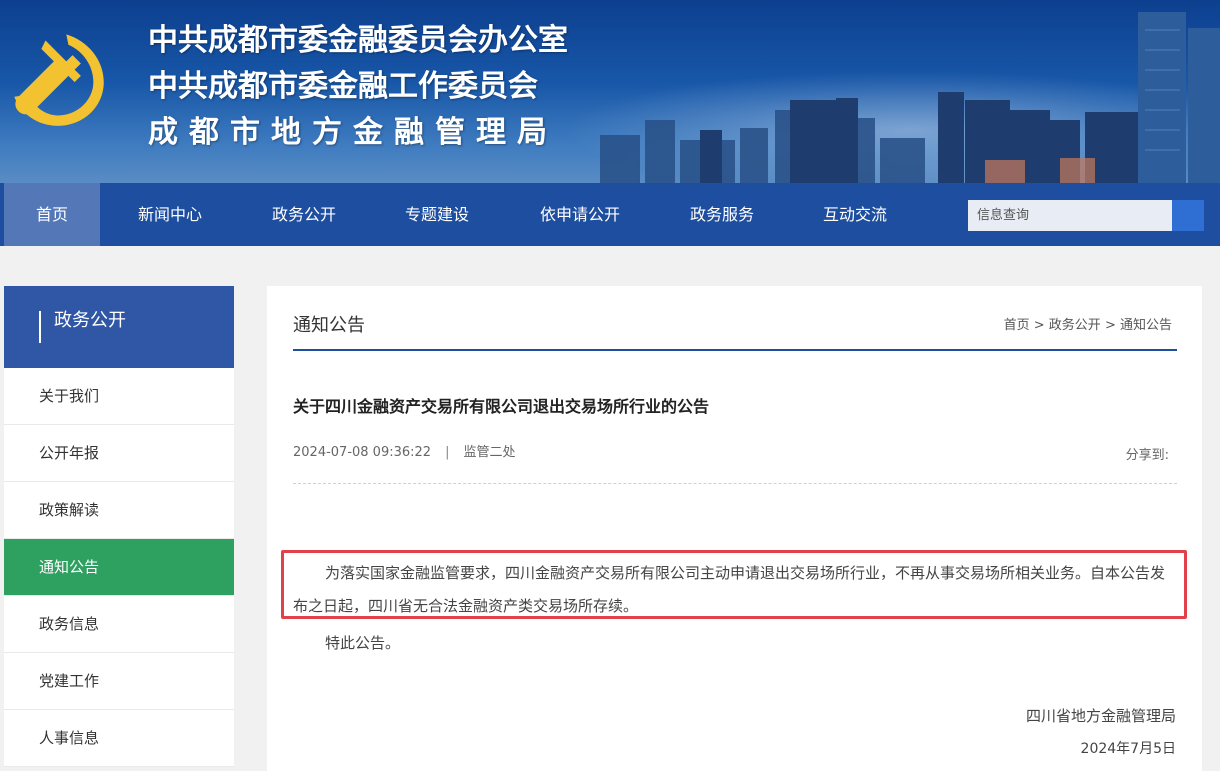 The width and height of the screenshot is (1220, 771). What do you see at coordinates (1100, 716) in the screenshot?
I see `signature-org: 四川省地方金融管理局` at bounding box center [1100, 716].